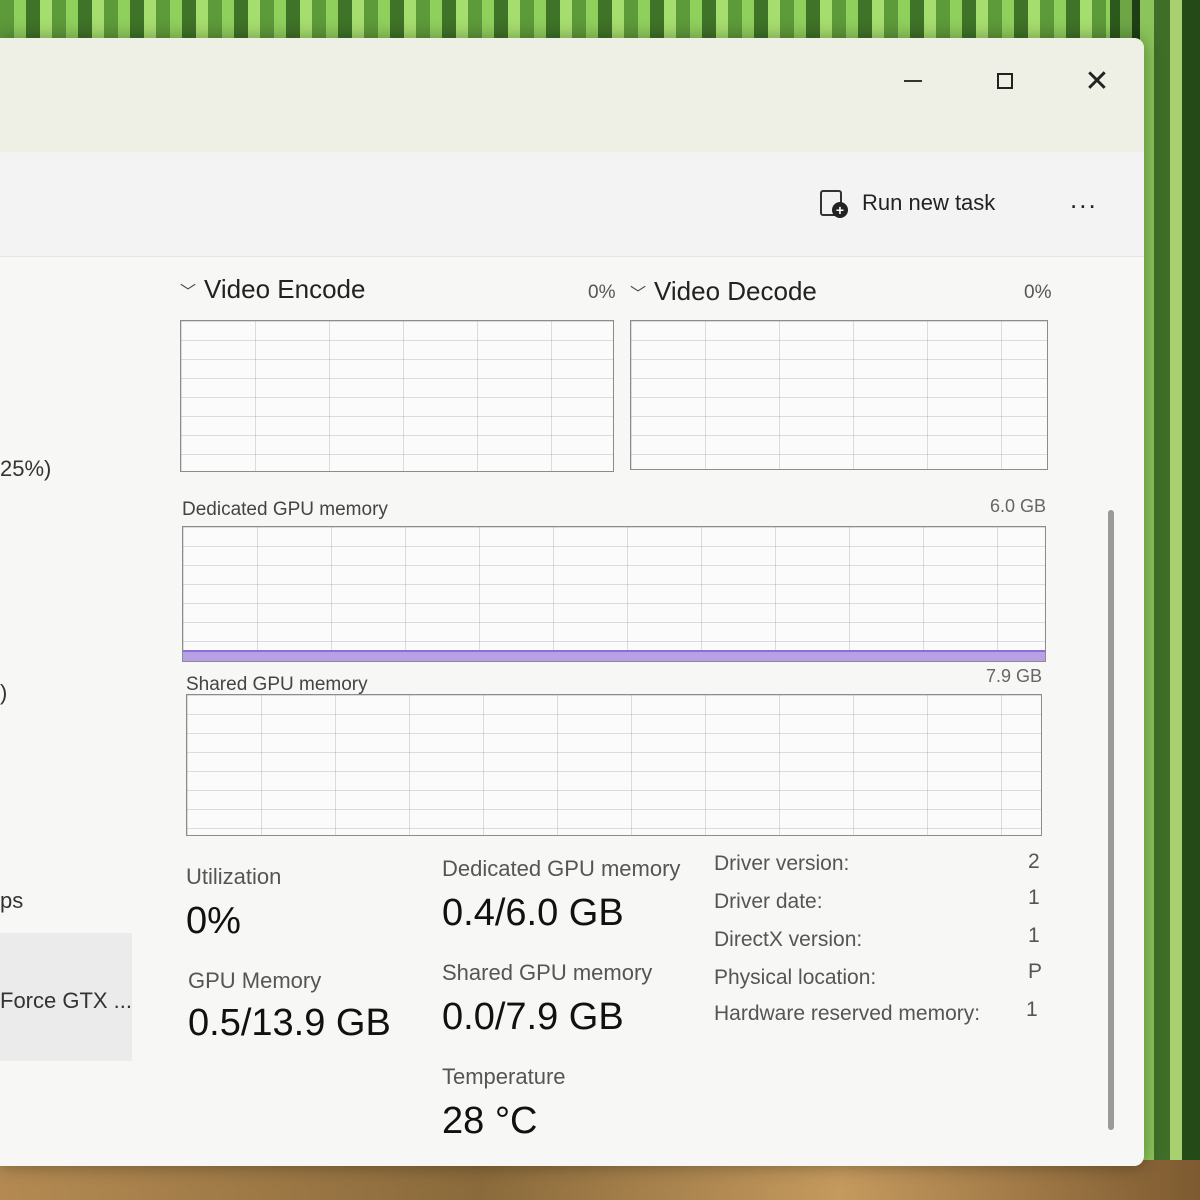 The height and width of the screenshot is (1200, 1200). I want to click on sidebar-fragment: 25%), so click(26, 468).